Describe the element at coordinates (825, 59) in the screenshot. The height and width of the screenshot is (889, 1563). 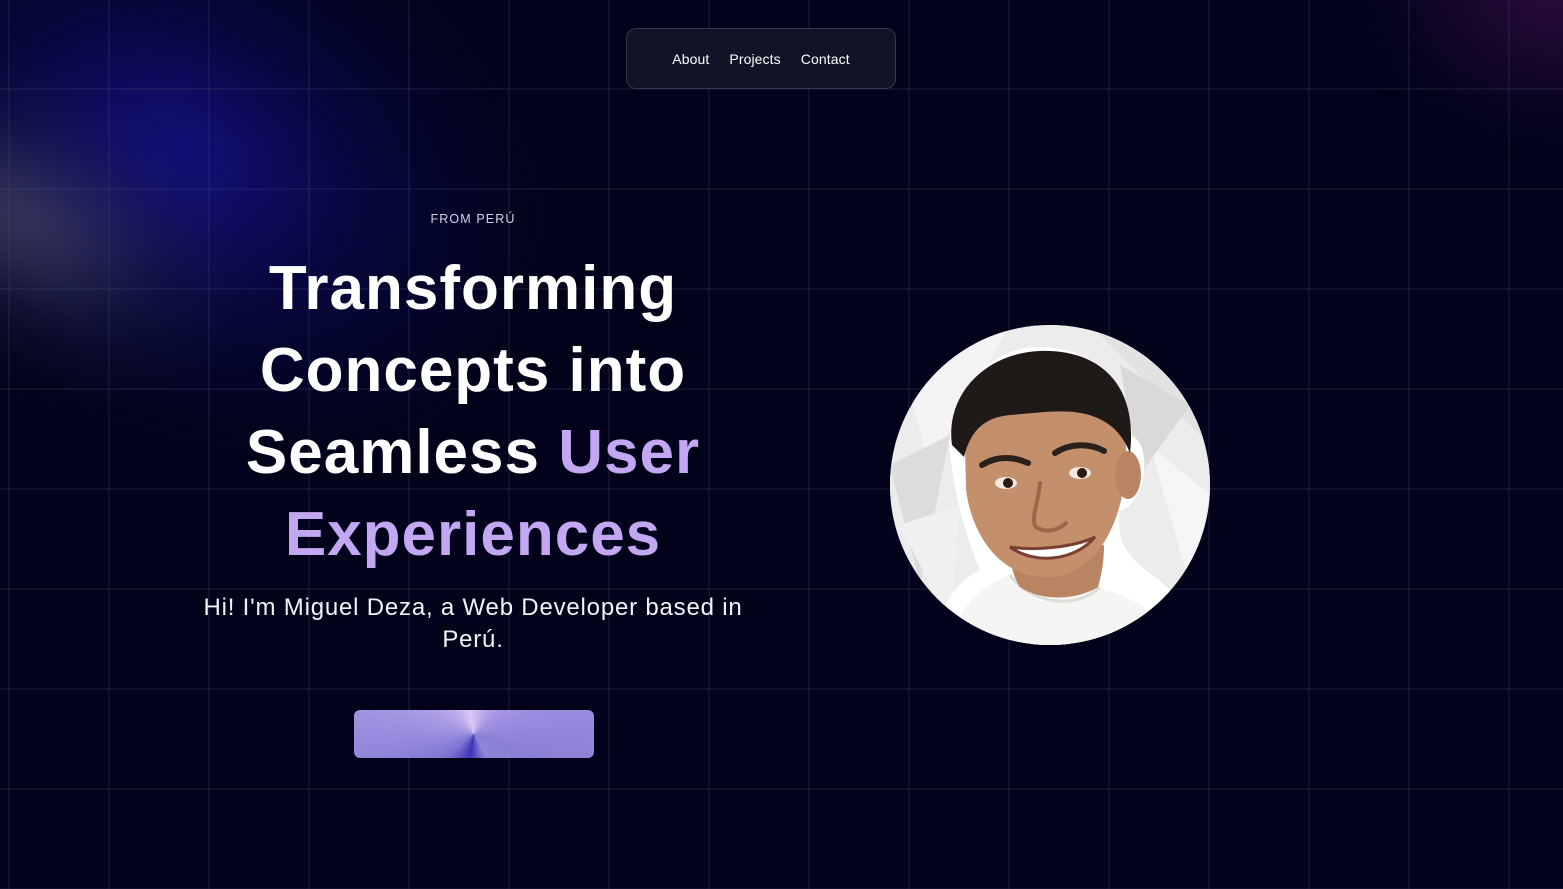
I see `nav-link-contact: Contact` at that location.